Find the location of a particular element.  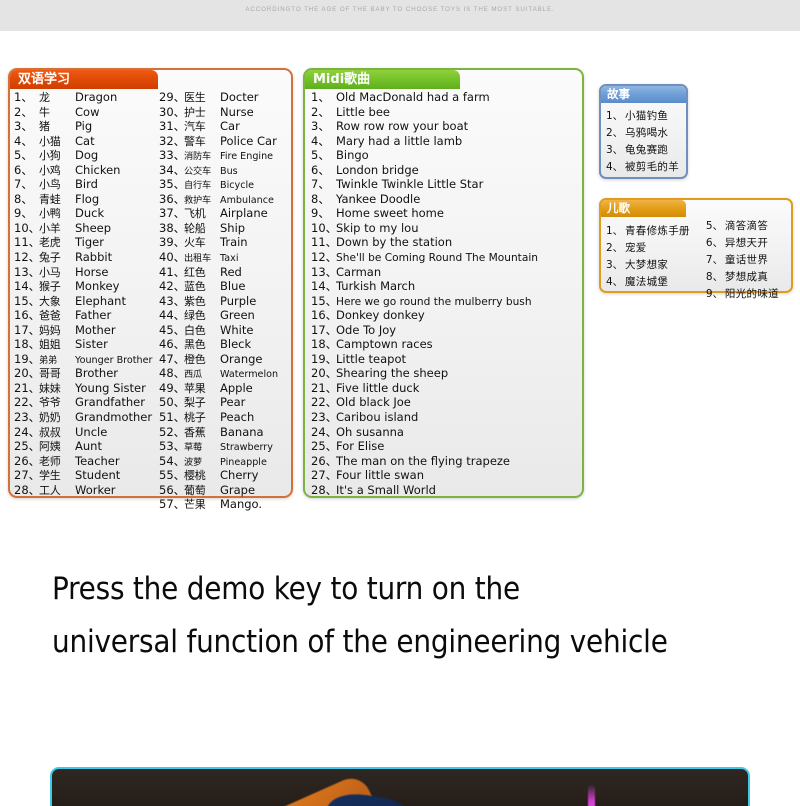

bilingual-row: 55、 樱桃 Cherry is located at coordinates (225, 475).